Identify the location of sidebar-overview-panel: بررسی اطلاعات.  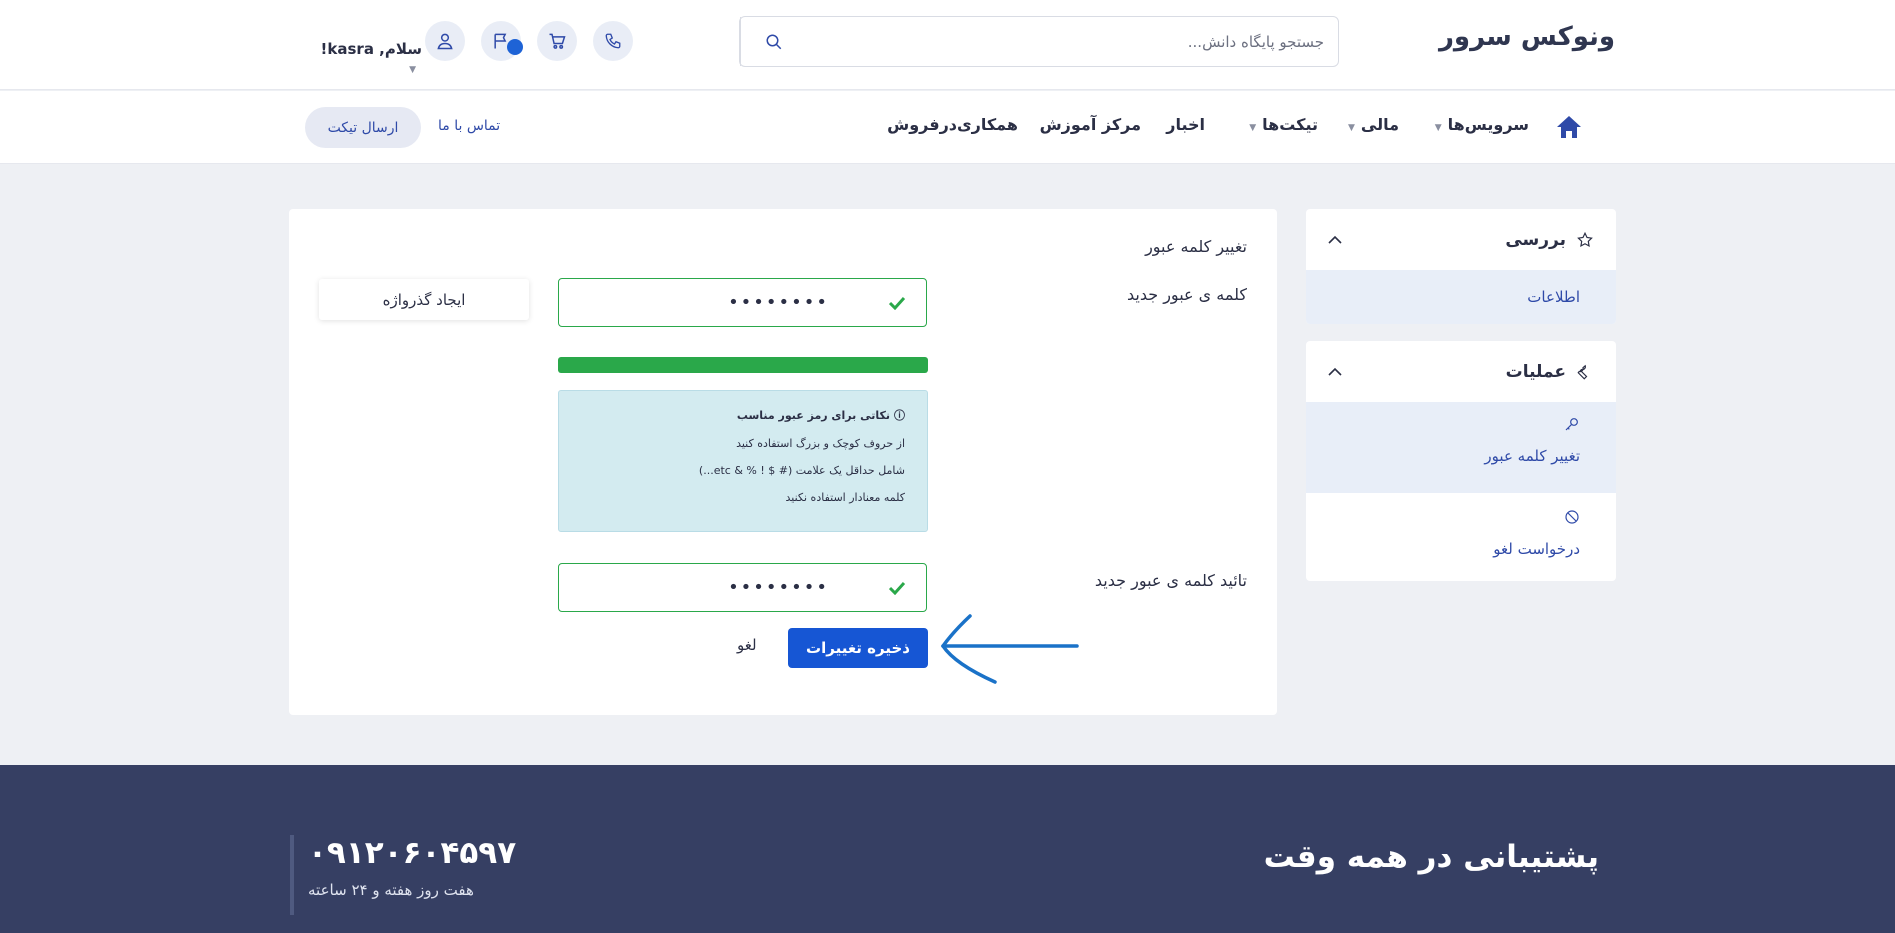
(1461, 266).